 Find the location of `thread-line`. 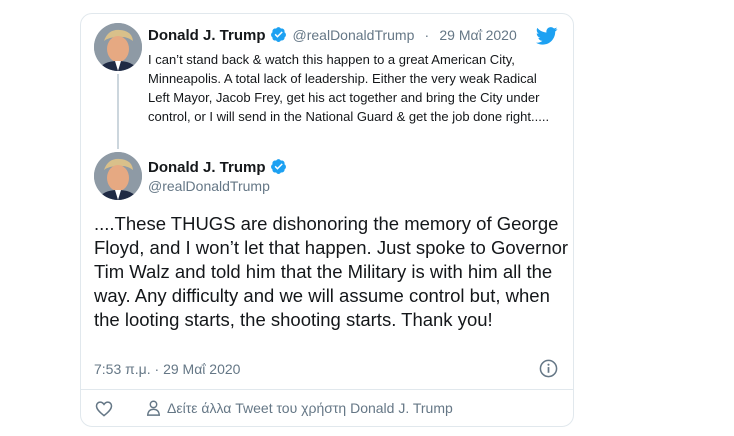

thread-line is located at coordinates (118, 111).